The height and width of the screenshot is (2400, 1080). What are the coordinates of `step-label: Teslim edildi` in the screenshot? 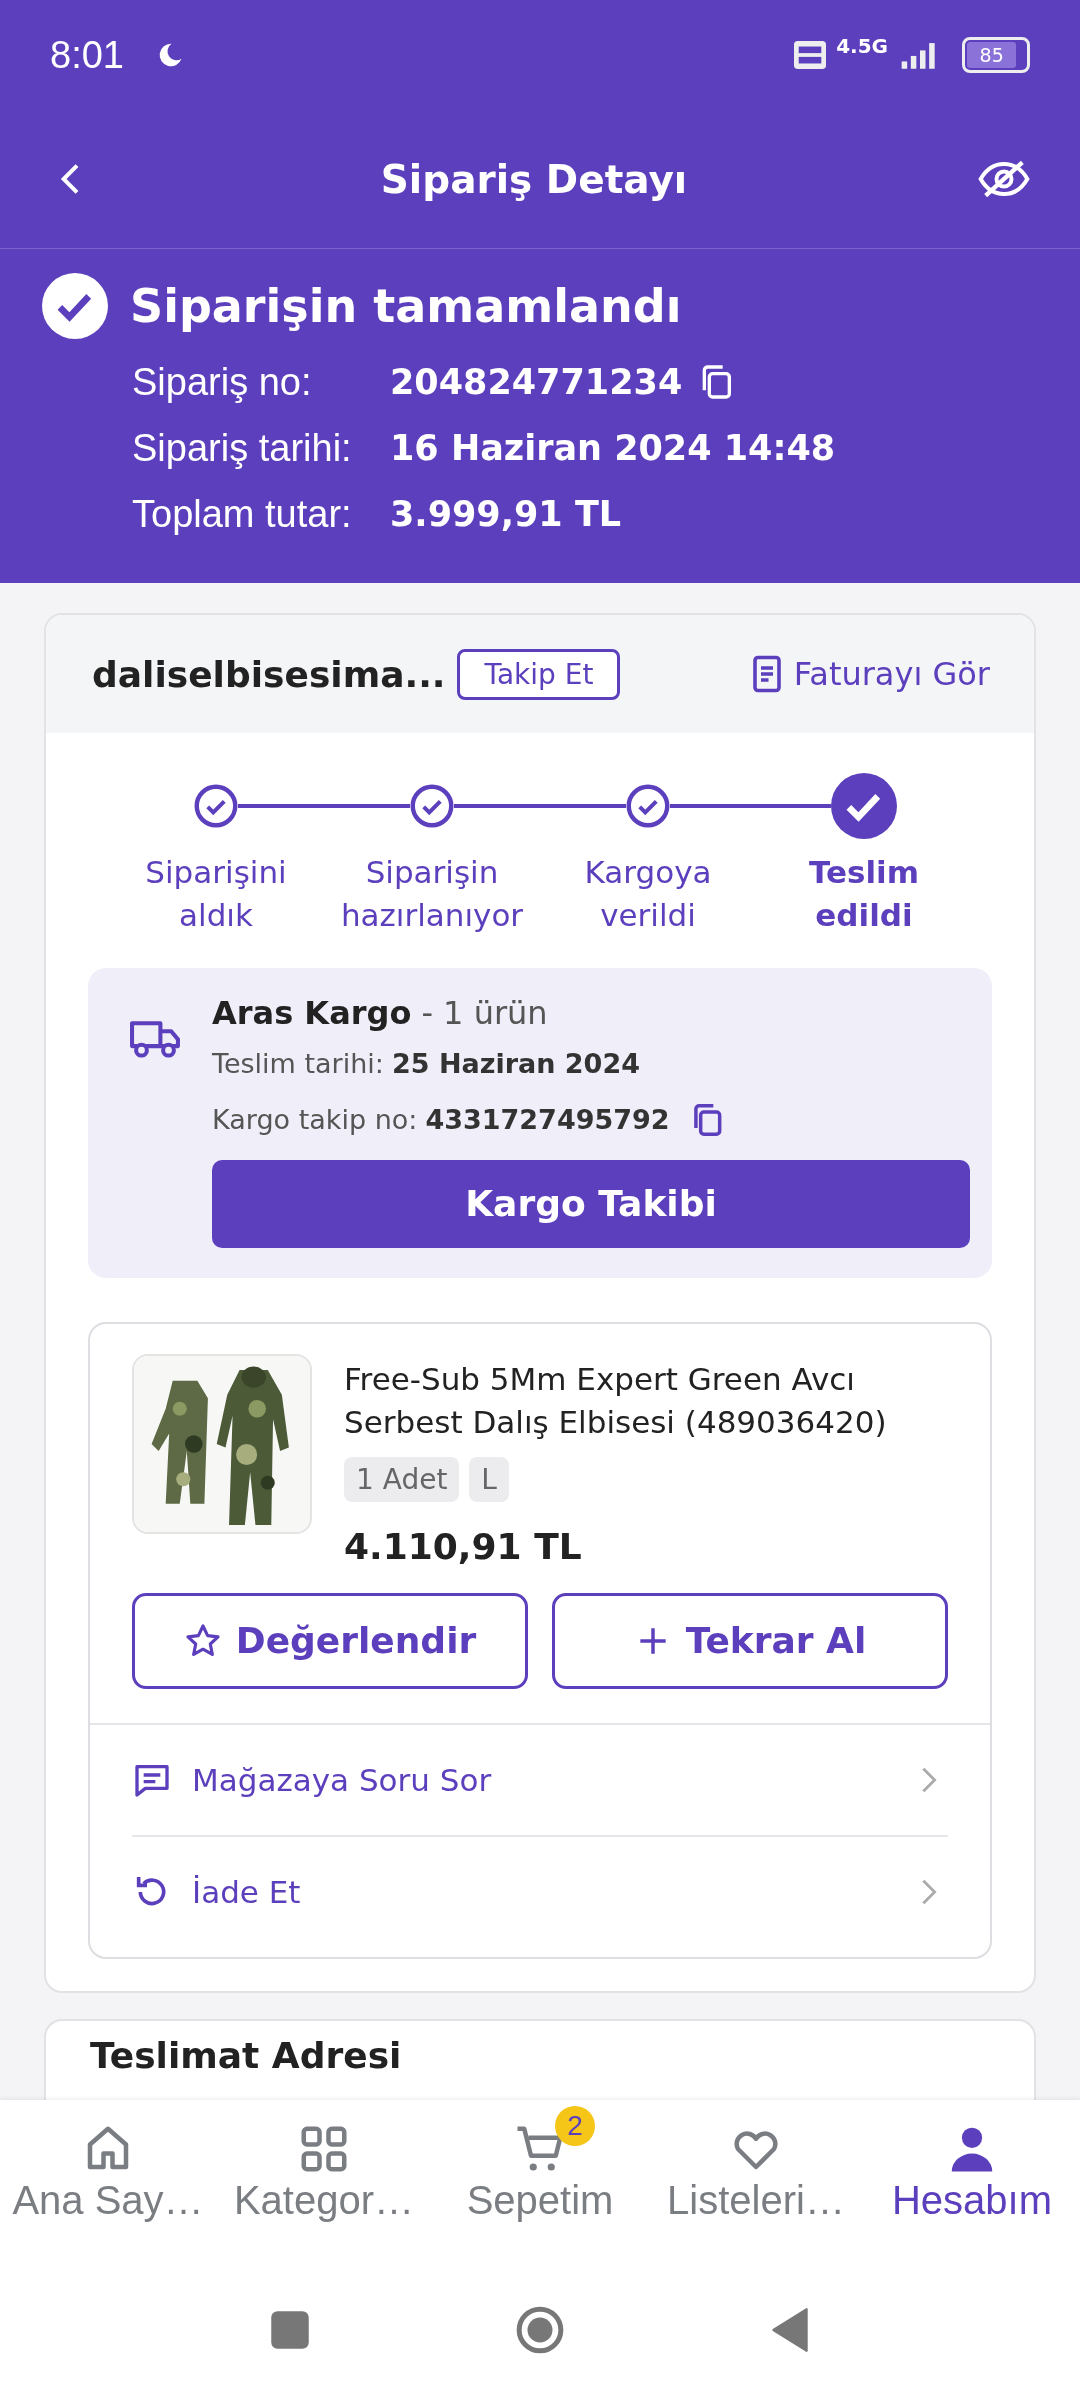 It's located at (864, 894).